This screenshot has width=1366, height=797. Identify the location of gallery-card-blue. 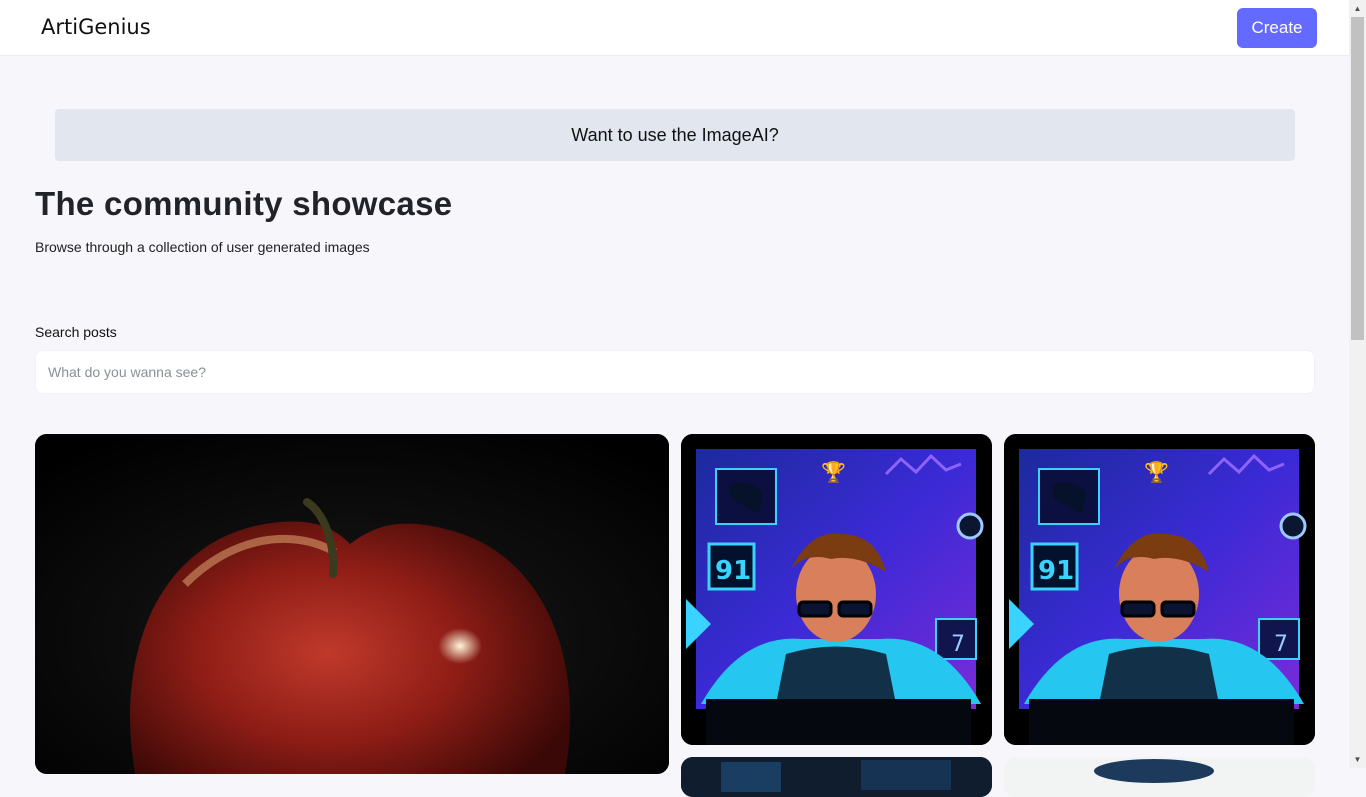
(836, 777).